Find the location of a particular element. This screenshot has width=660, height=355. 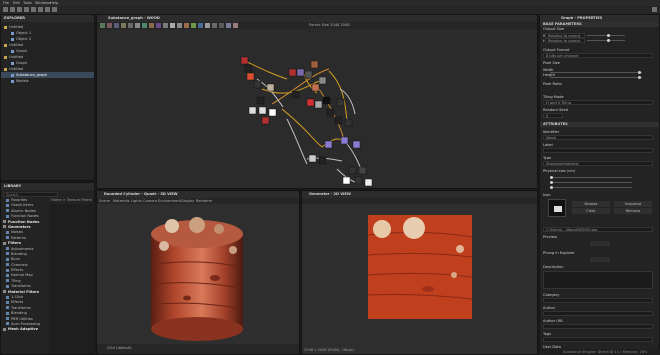

label-field is located at coordinates (598, 150).